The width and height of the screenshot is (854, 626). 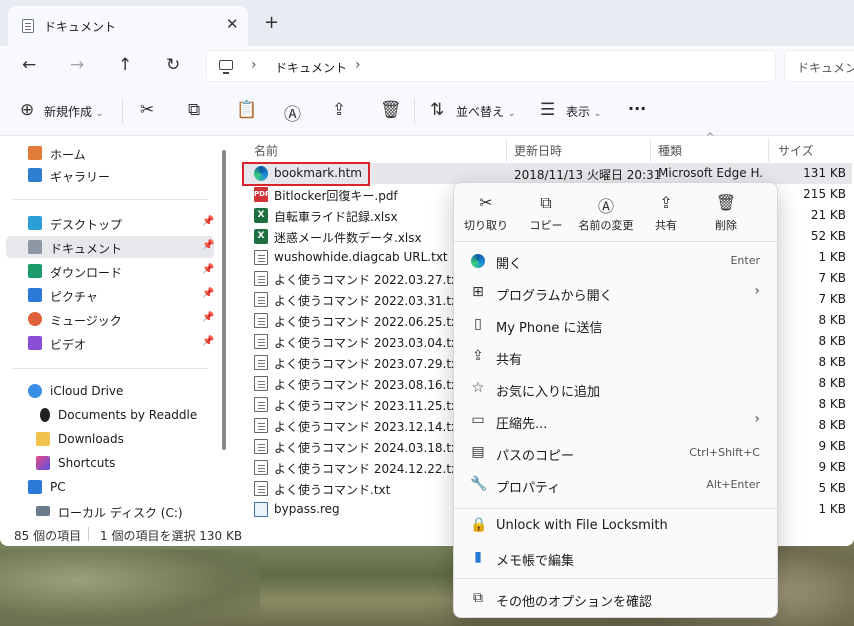 What do you see at coordinates (368, 385) in the screenshot?
I see `file-name: よく使うコマンド 2023.08.16.txt` at bounding box center [368, 385].